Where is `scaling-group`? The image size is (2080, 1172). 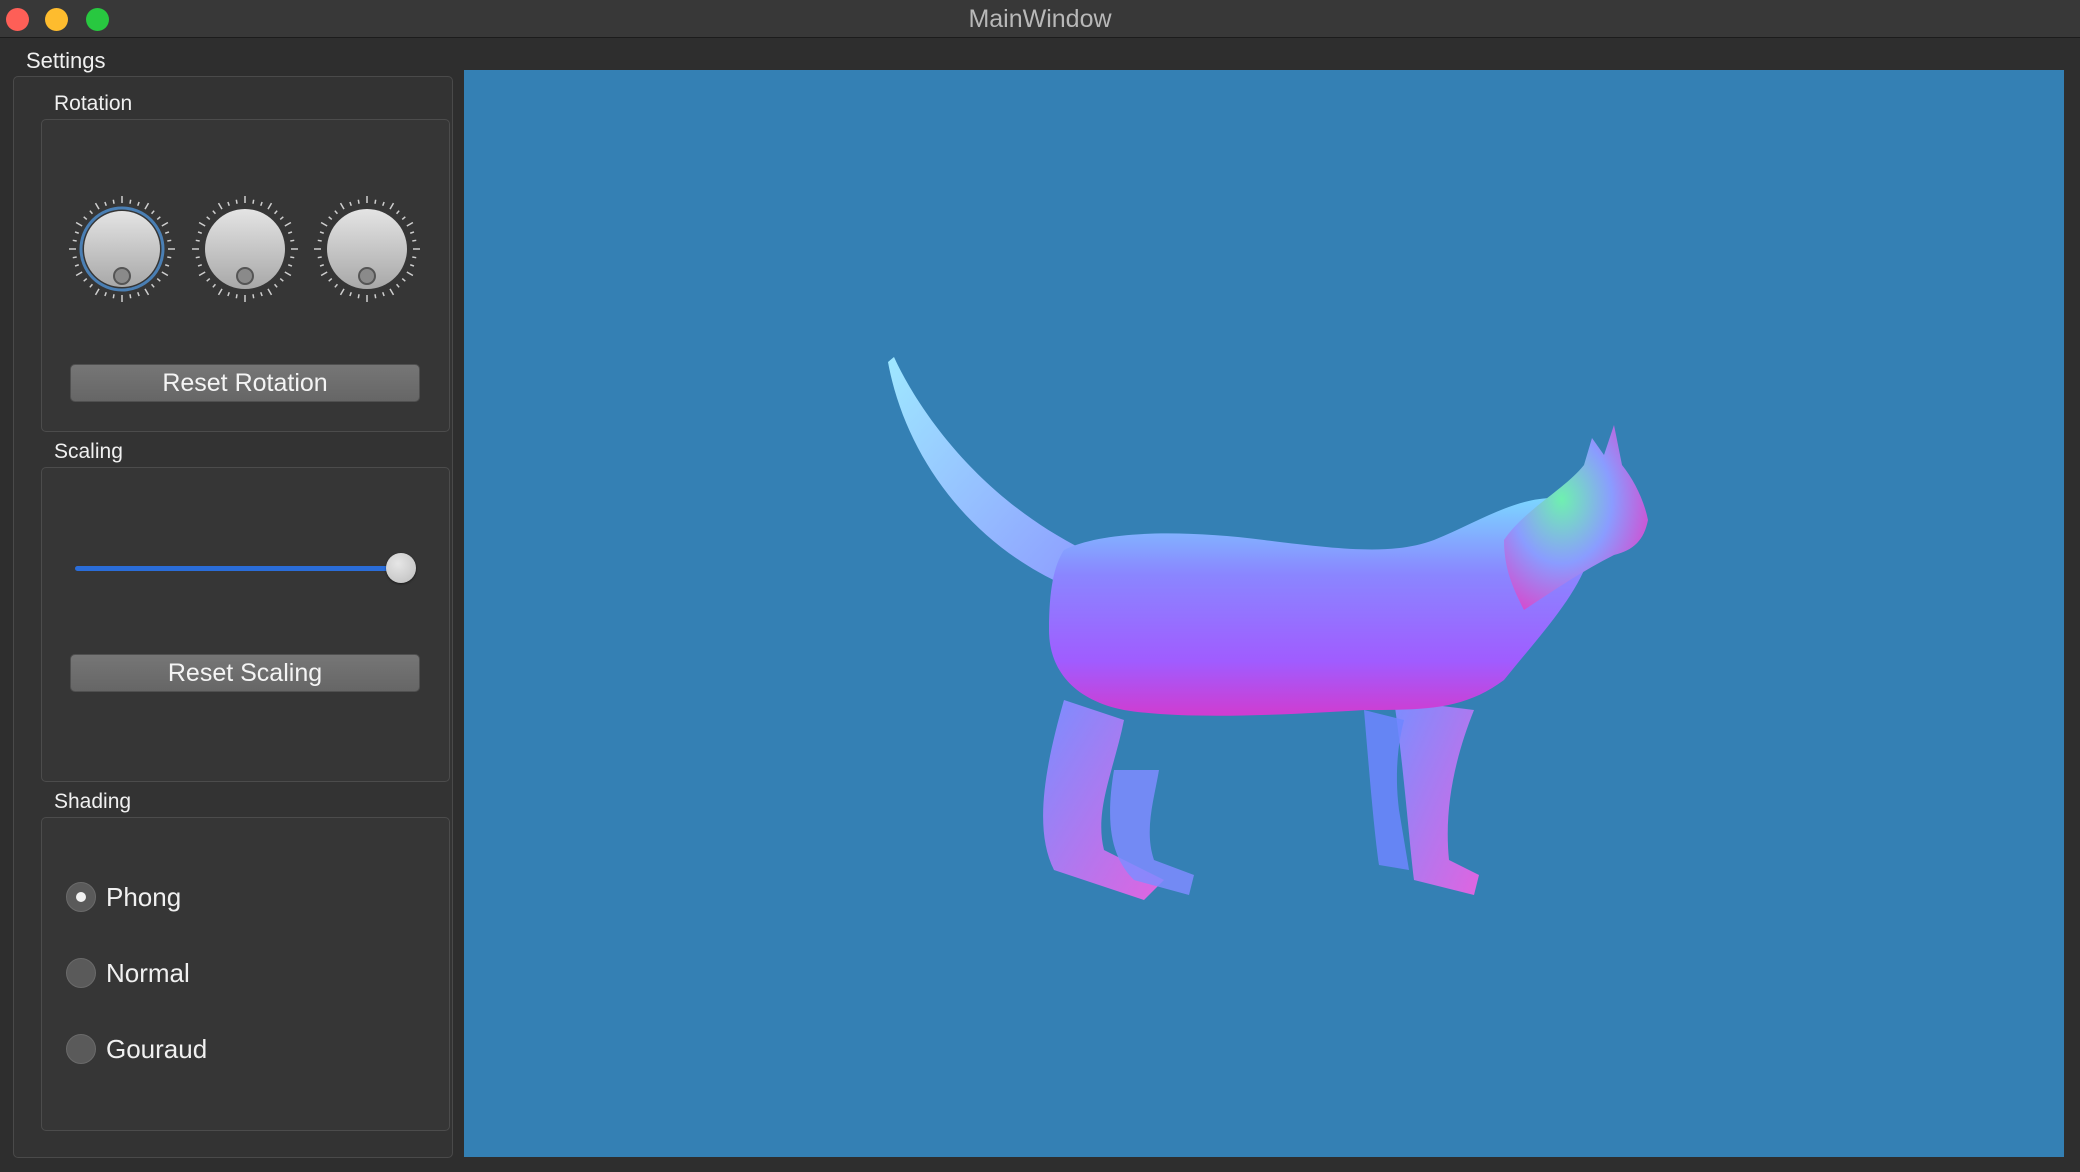 scaling-group is located at coordinates (245, 624).